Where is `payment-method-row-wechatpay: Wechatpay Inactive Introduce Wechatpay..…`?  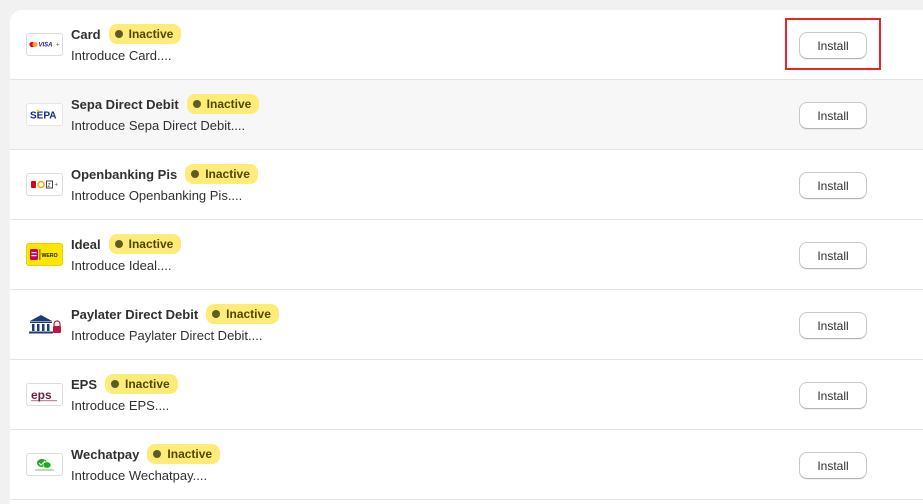 payment-method-row-wechatpay: Wechatpay Inactive Introduce Wechatpay..… is located at coordinates (466, 465).